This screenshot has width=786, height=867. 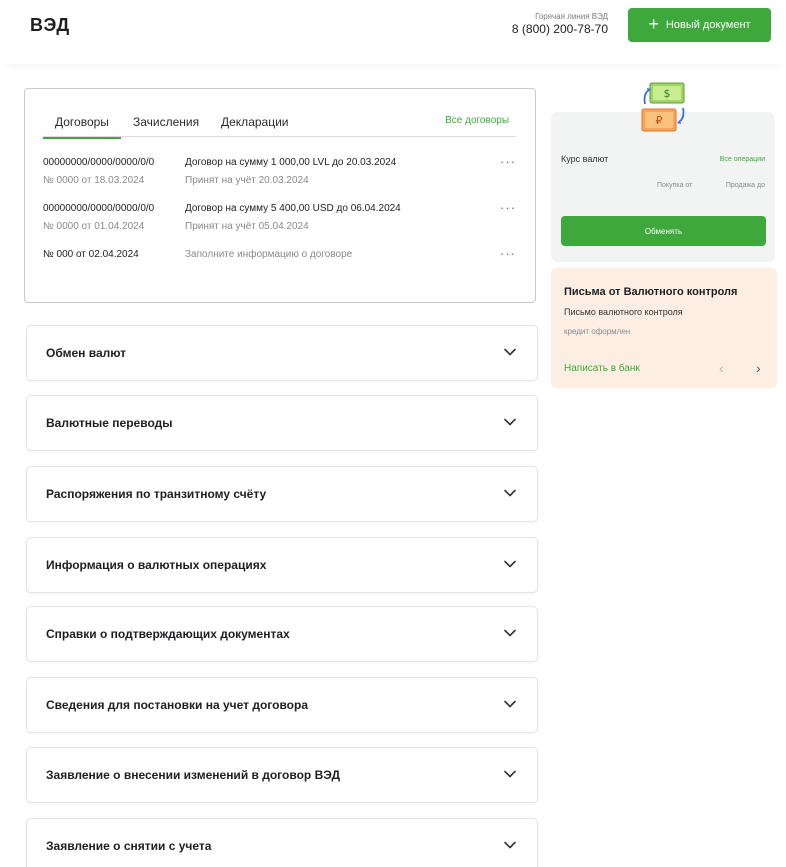 I want to click on section-currency-exchange: Обмен валют, so click(x=282, y=353).